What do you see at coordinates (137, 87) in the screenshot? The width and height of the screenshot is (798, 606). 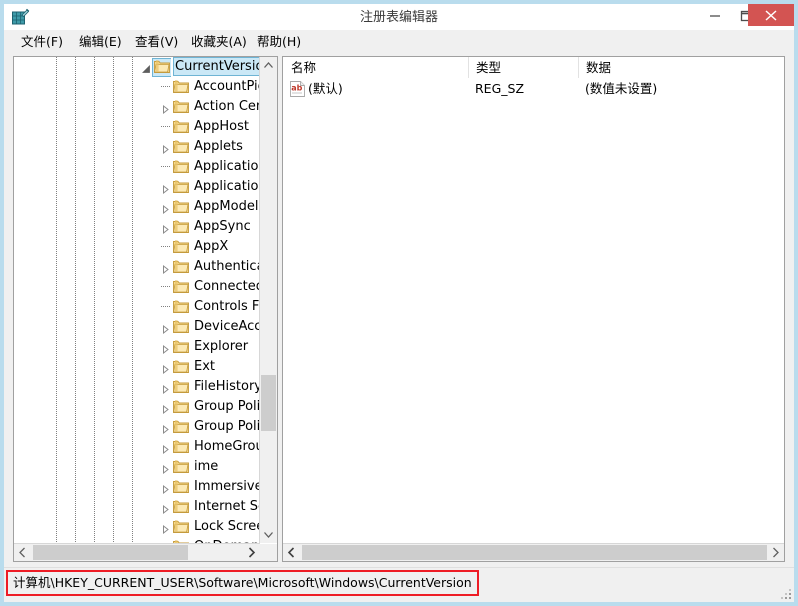 I see `tree-item: AccountPicture` at bounding box center [137, 87].